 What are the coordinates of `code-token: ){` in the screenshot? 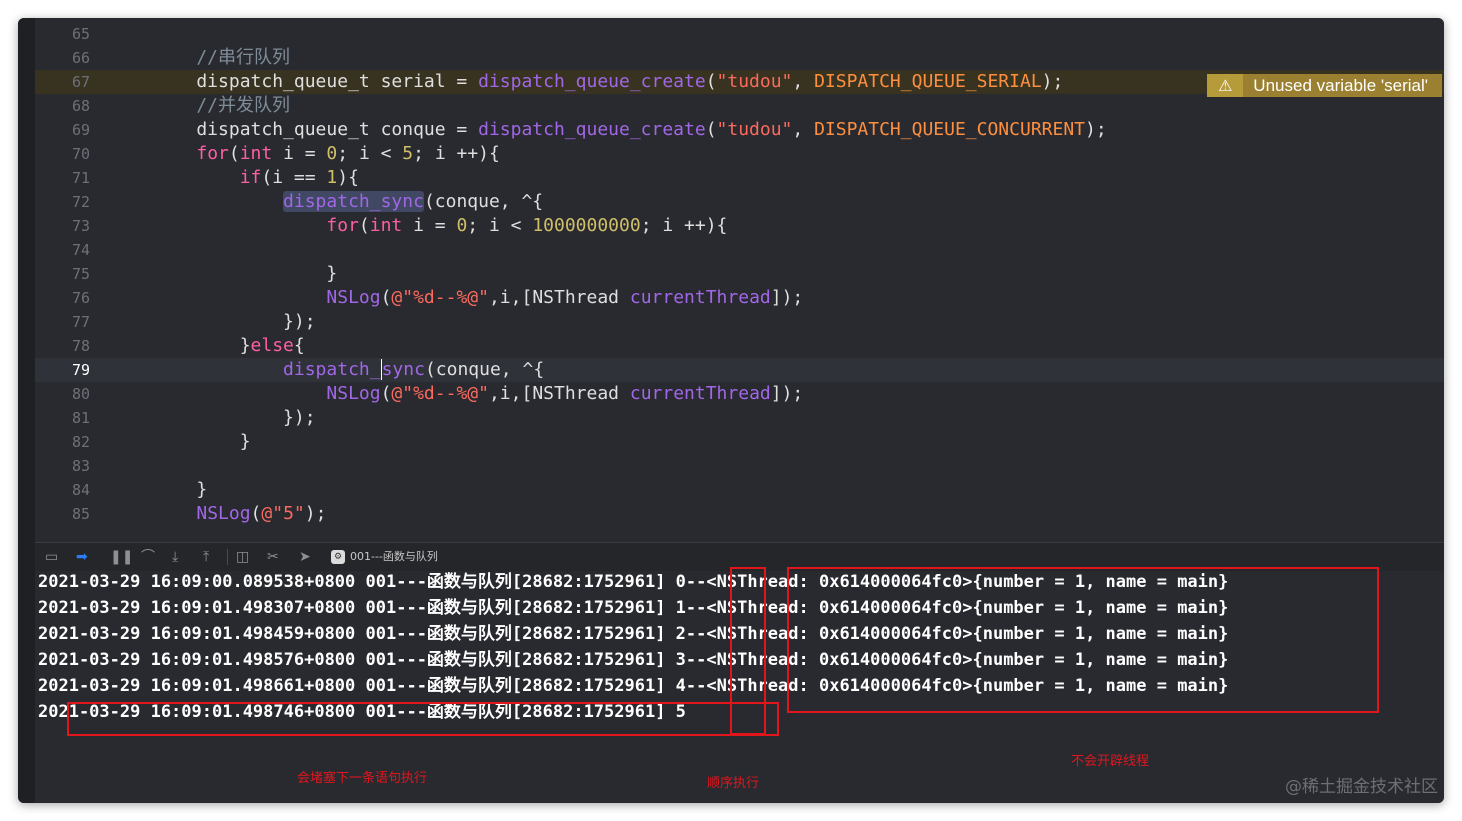 It's located at (348, 177).